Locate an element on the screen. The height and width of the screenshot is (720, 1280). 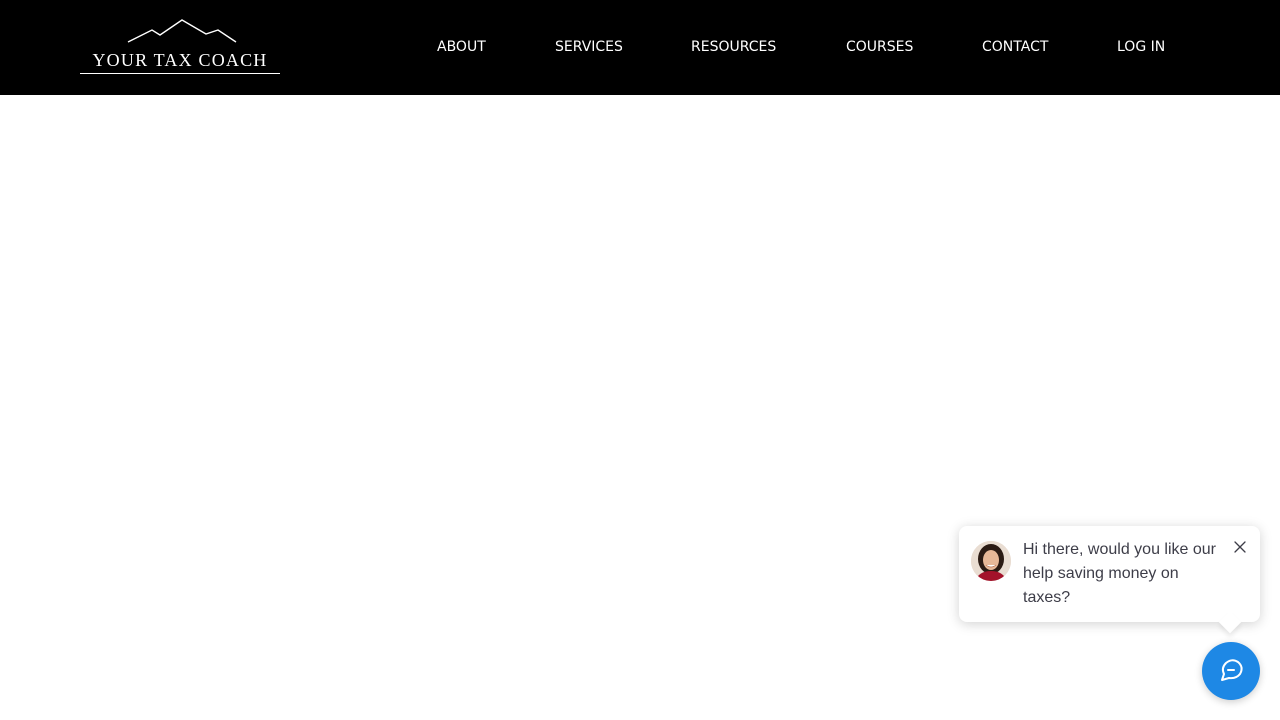
nav-item-courses: COURSES is located at coordinates (879, 47).